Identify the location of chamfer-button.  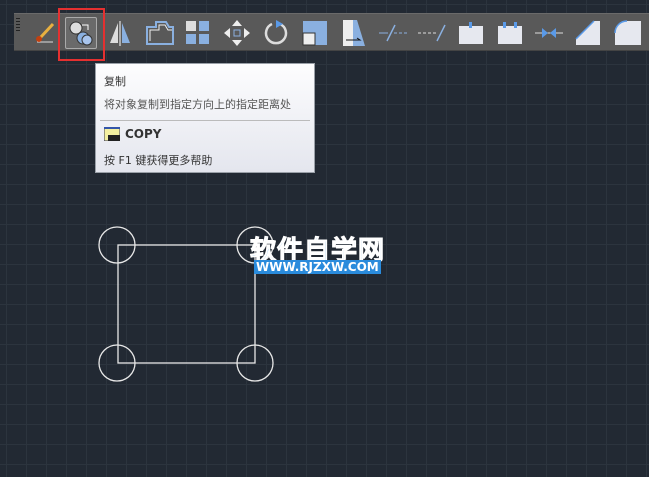
(588, 33).